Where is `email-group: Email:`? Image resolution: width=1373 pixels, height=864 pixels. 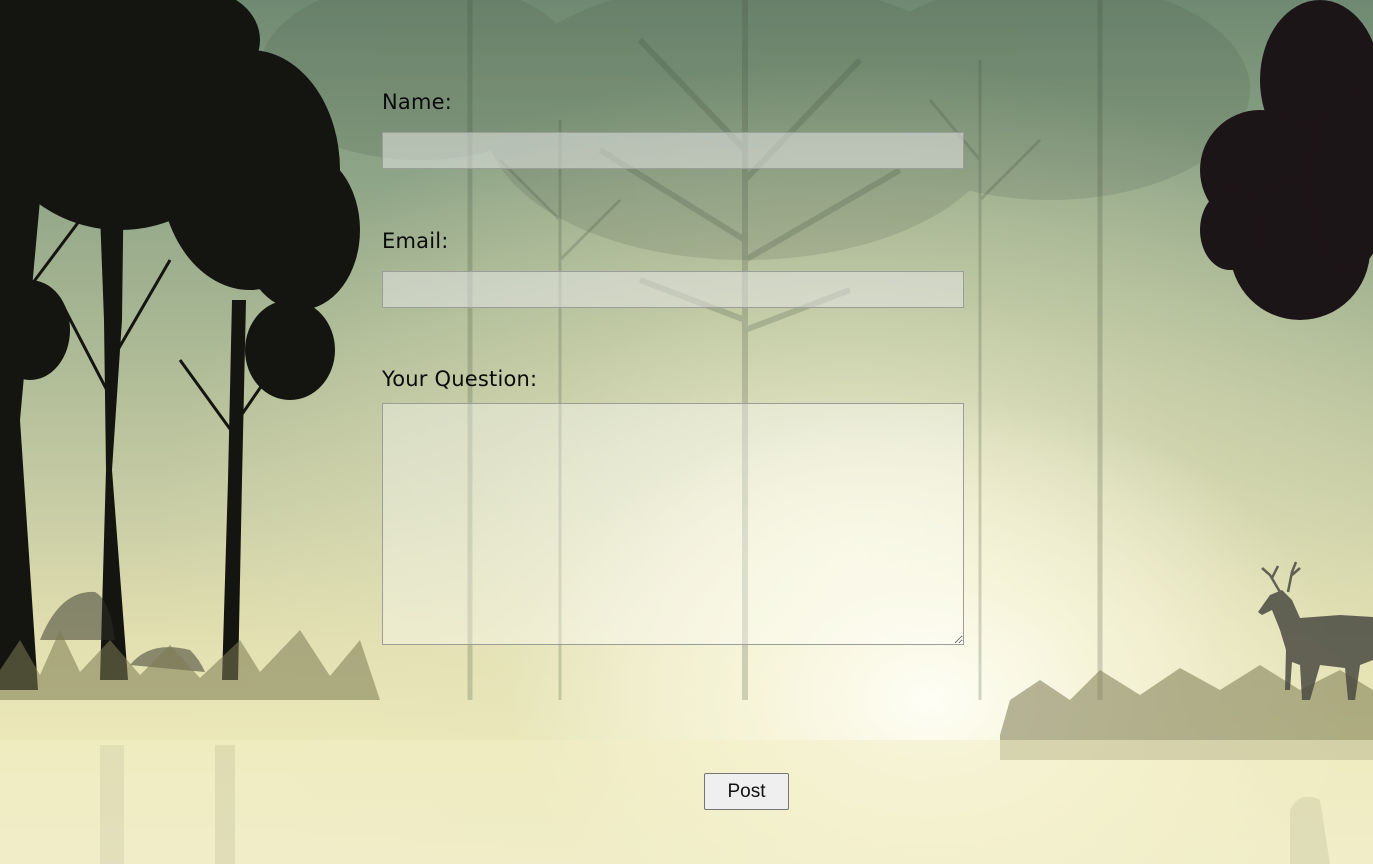 email-group: Email: is located at coordinates (673, 267).